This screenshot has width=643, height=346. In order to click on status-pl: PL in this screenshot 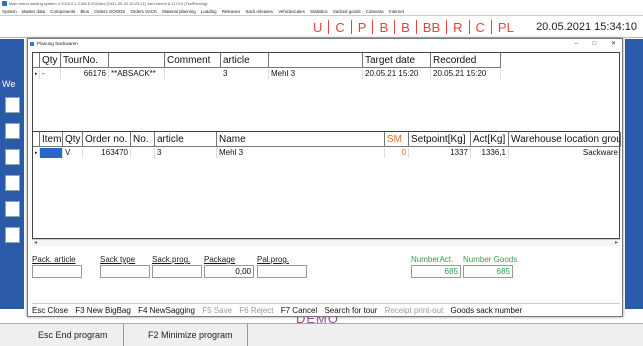, I will do `click(506, 27)`.